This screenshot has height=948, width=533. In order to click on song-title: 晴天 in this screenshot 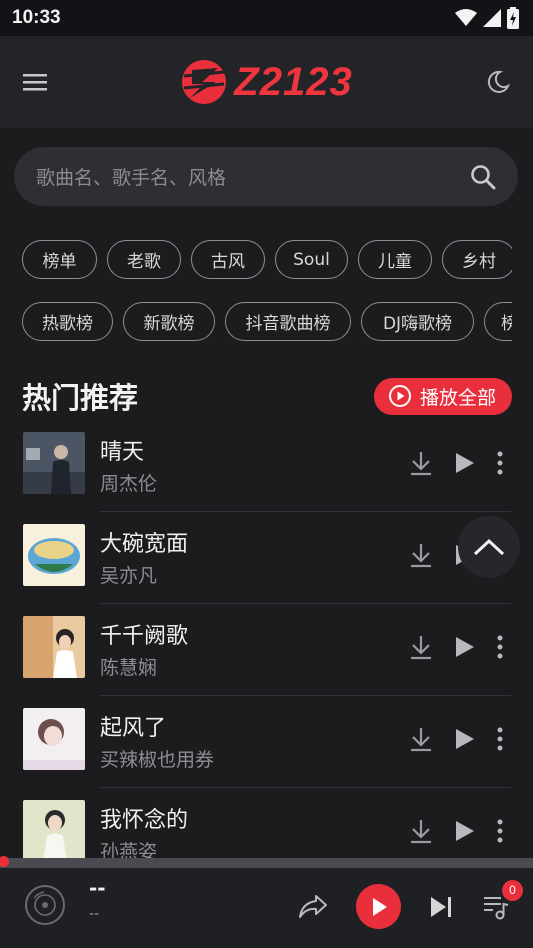, I will do `click(122, 452)`.